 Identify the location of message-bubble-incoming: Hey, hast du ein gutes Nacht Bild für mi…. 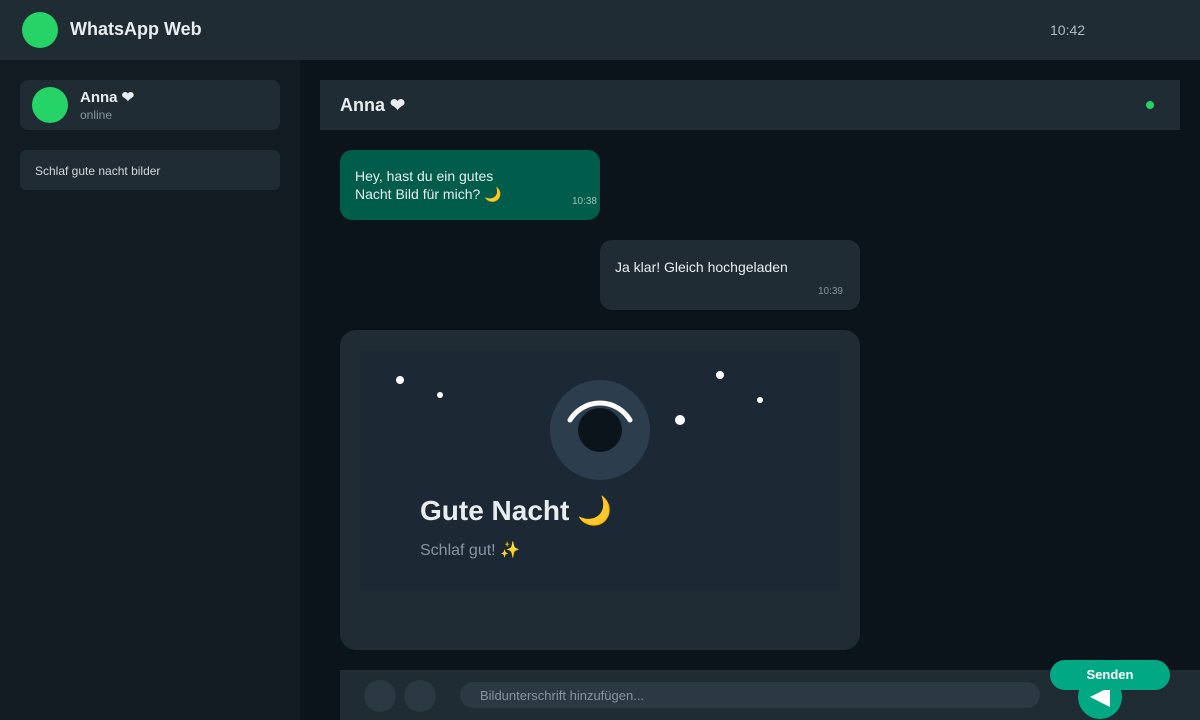
(470, 185).